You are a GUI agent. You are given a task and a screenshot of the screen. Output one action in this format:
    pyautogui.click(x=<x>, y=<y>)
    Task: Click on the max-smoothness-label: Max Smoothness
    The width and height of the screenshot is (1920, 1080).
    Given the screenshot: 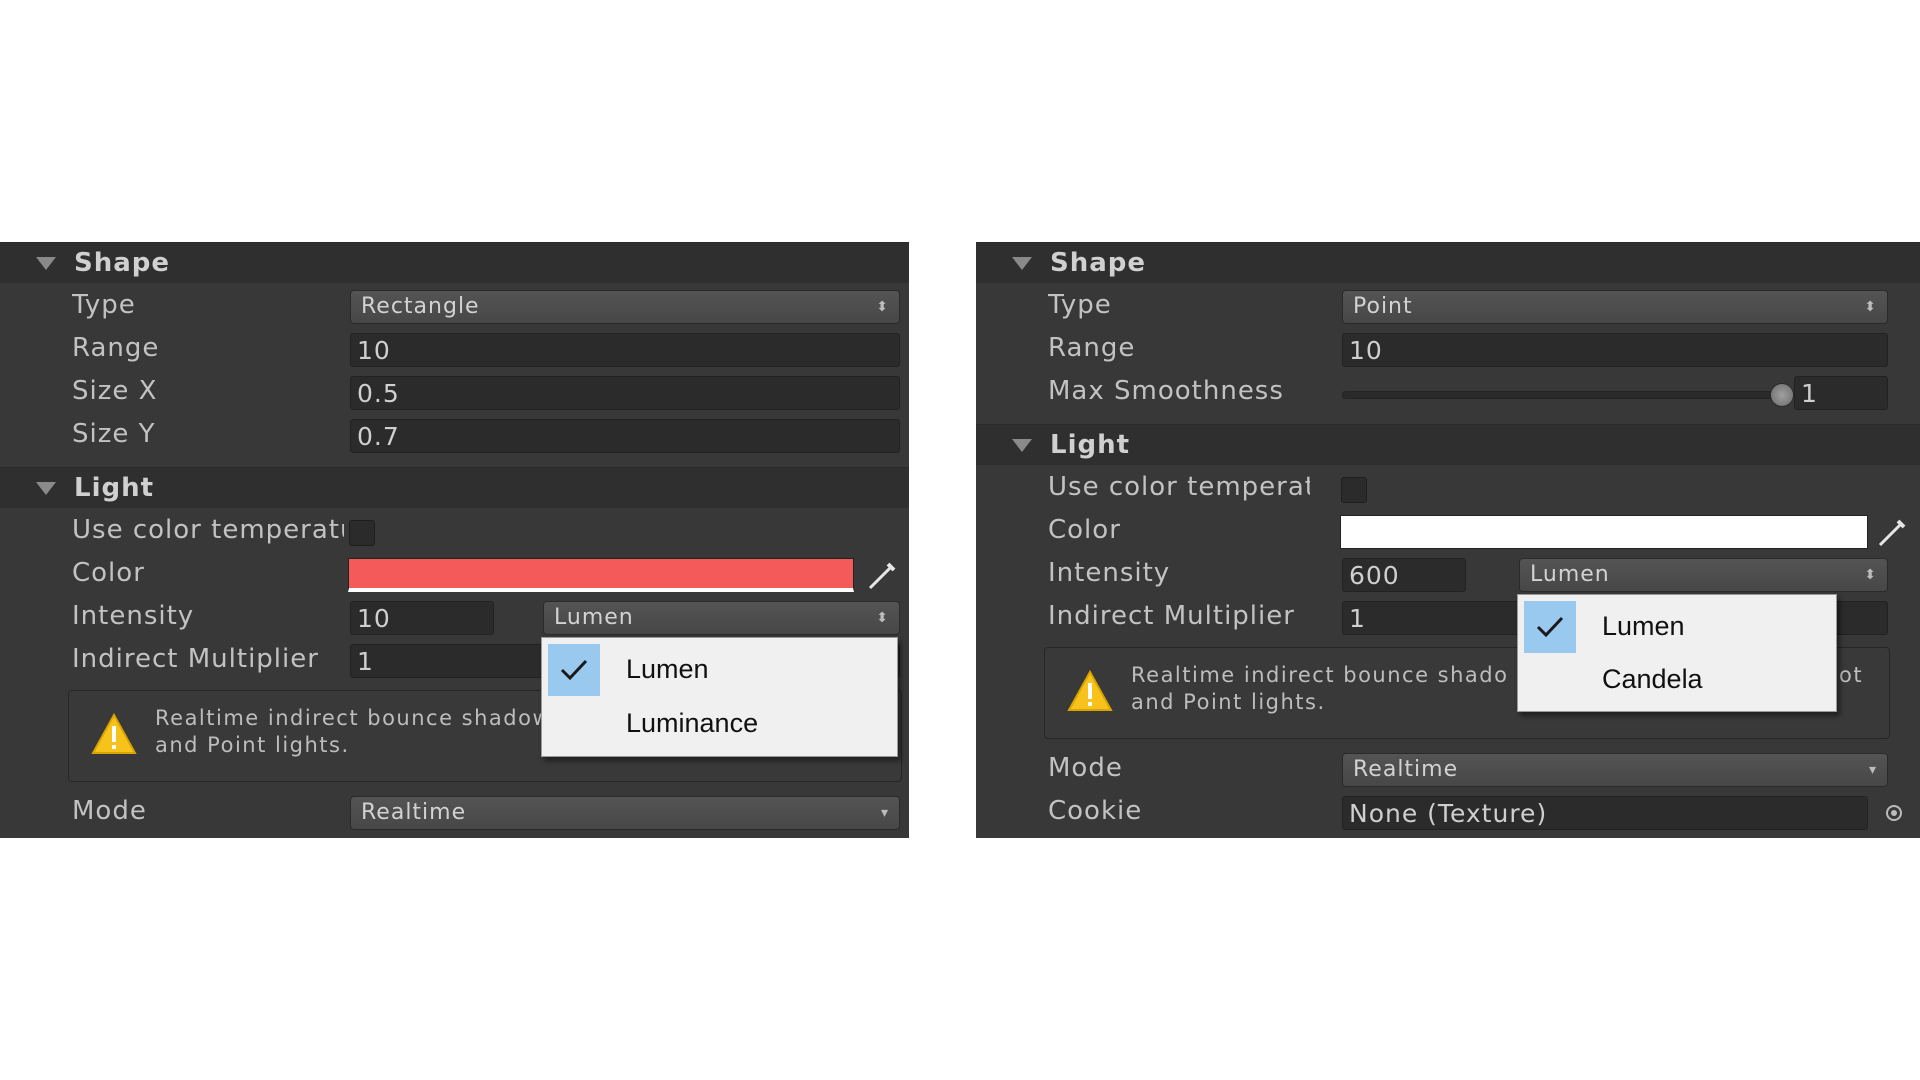 What is the action you would take?
    pyautogui.click(x=1166, y=391)
    